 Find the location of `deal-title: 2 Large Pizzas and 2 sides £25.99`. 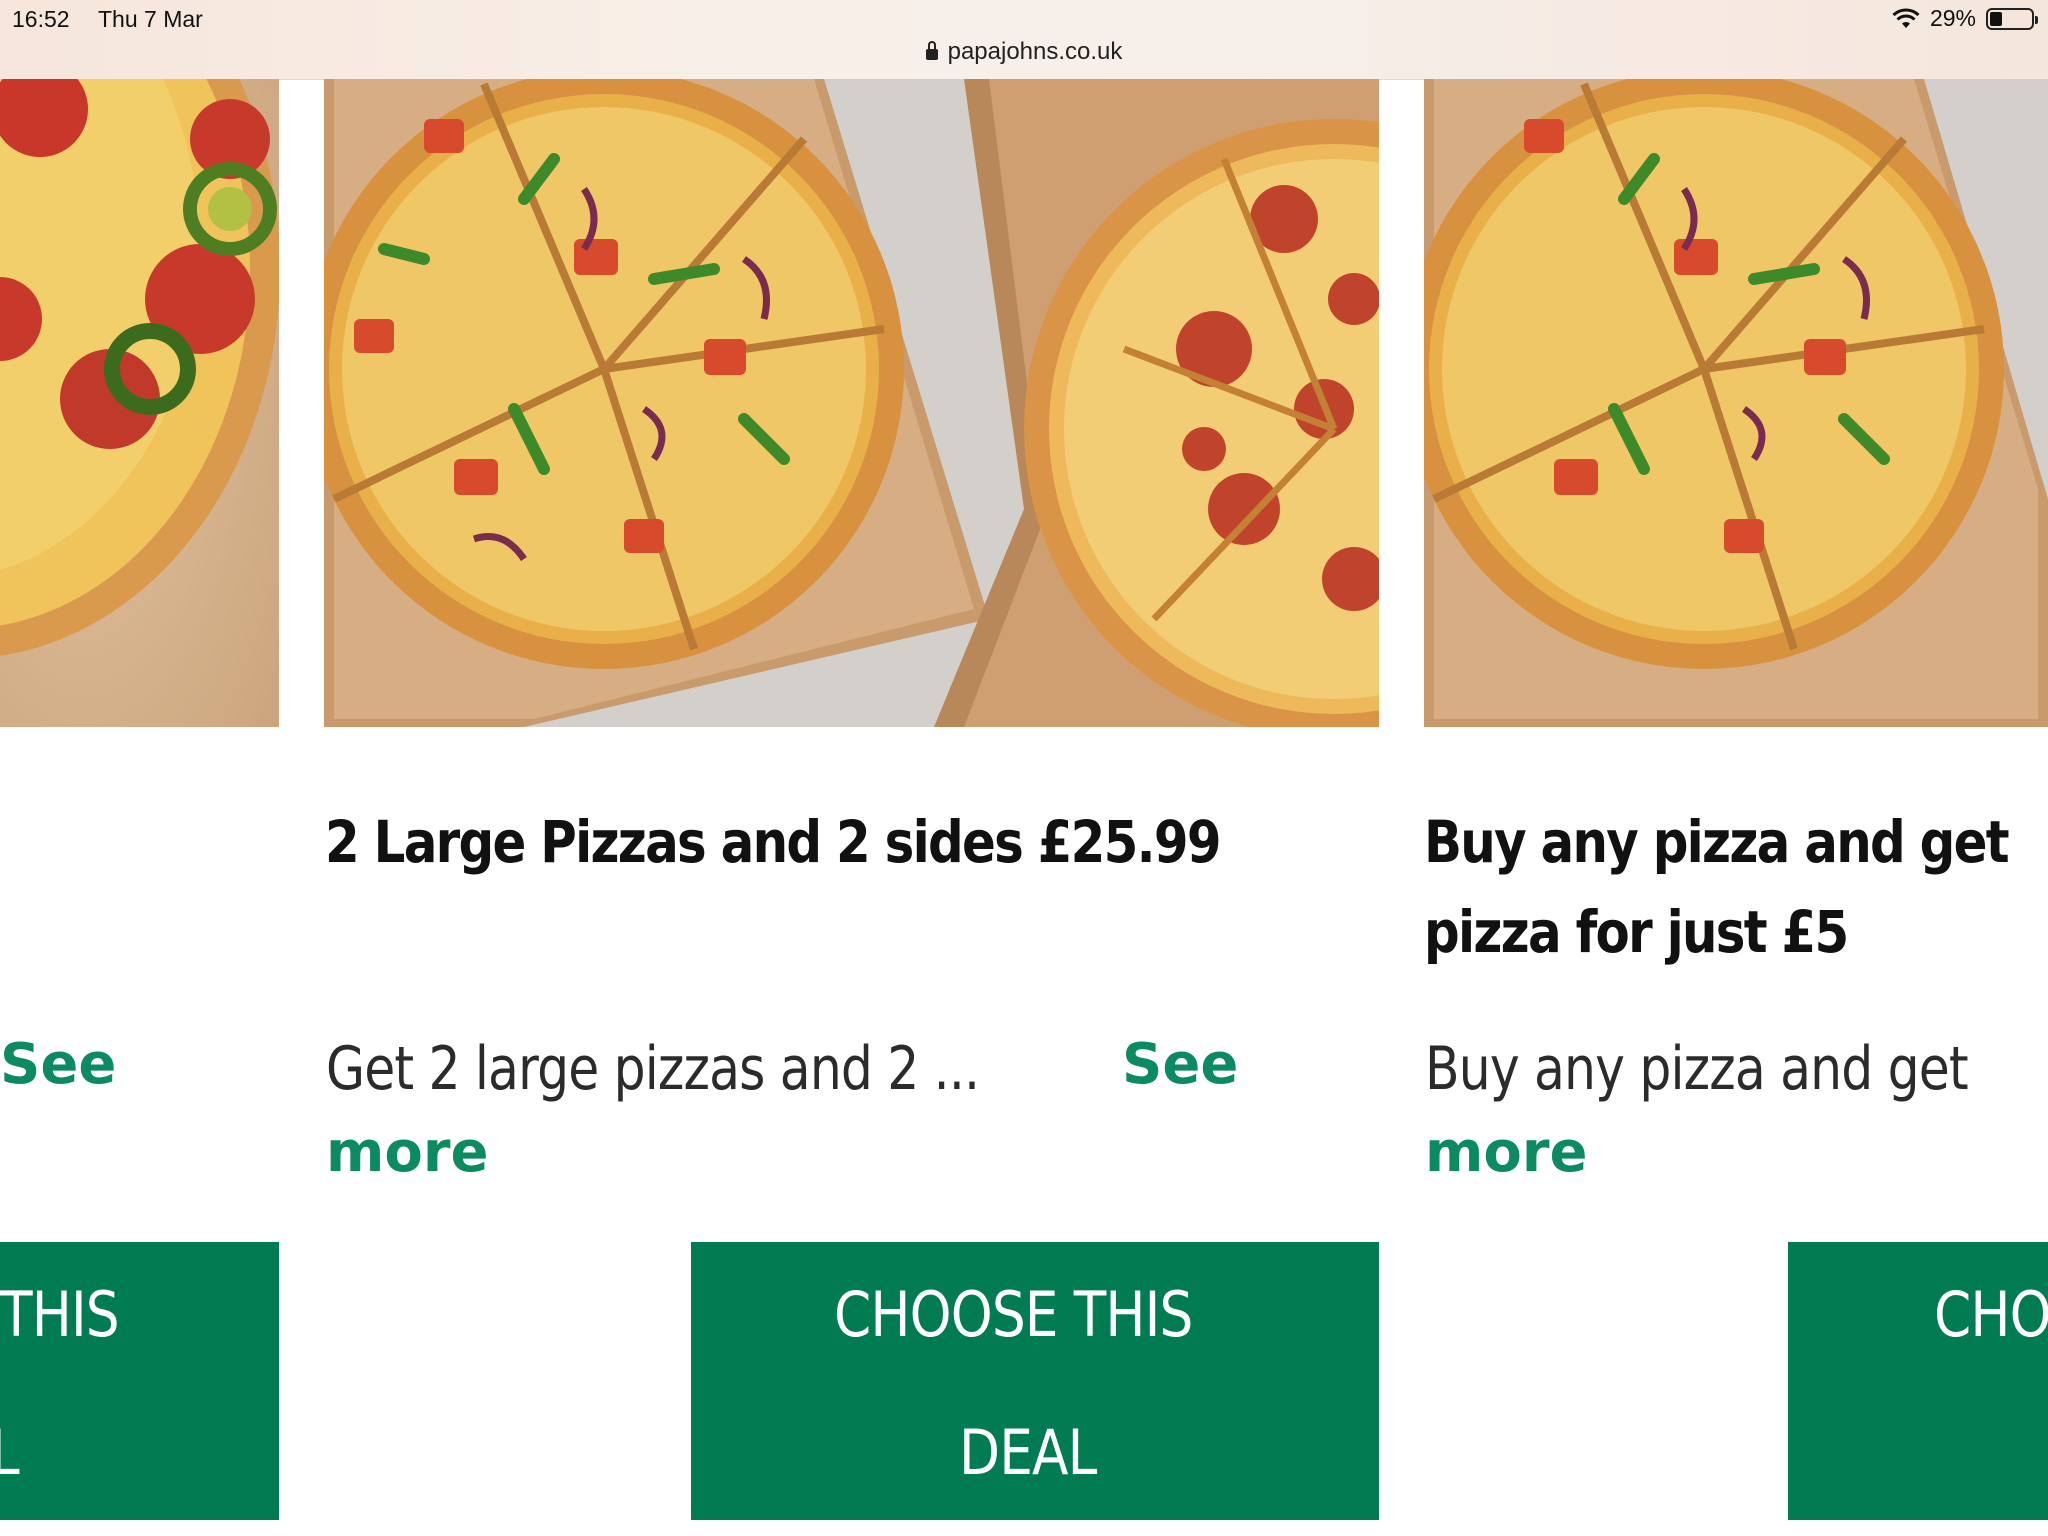

deal-title: 2 Large Pizzas and 2 sides £25.99 is located at coordinates (773, 842).